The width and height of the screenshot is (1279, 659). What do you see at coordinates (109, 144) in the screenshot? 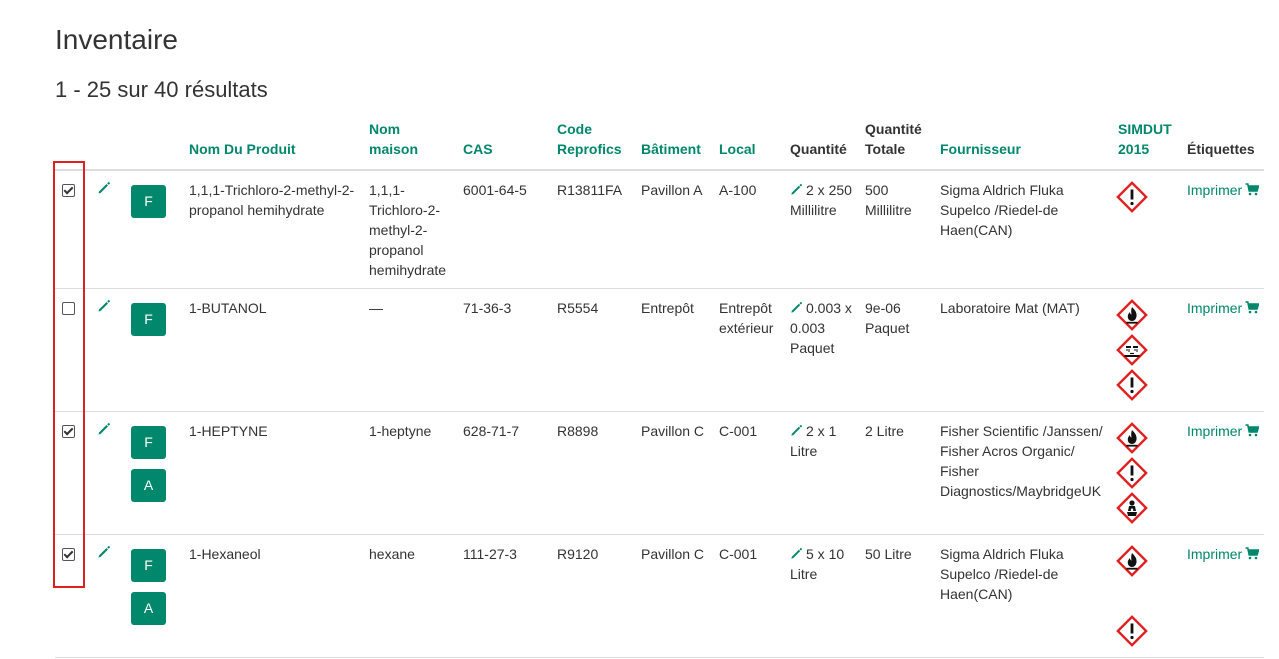
I see `header-edit` at bounding box center [109, 144].